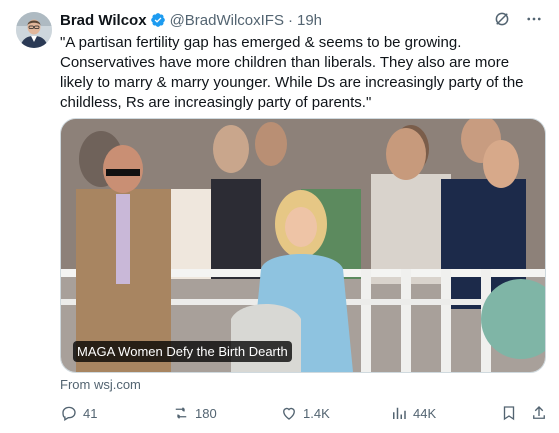  What do you see at coordinates (425, 413) in the screenshot?
I see `views-count: 44K` at bounding box center [425, 413].